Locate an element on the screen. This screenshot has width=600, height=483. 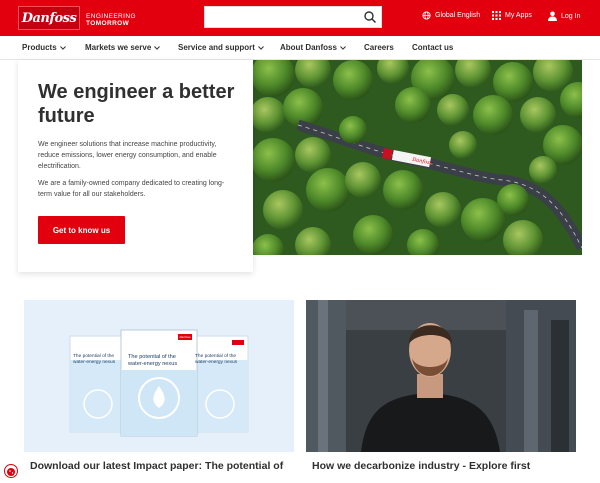
get-to-know-us-button: Get to know us is located at coordinates (81, 230).